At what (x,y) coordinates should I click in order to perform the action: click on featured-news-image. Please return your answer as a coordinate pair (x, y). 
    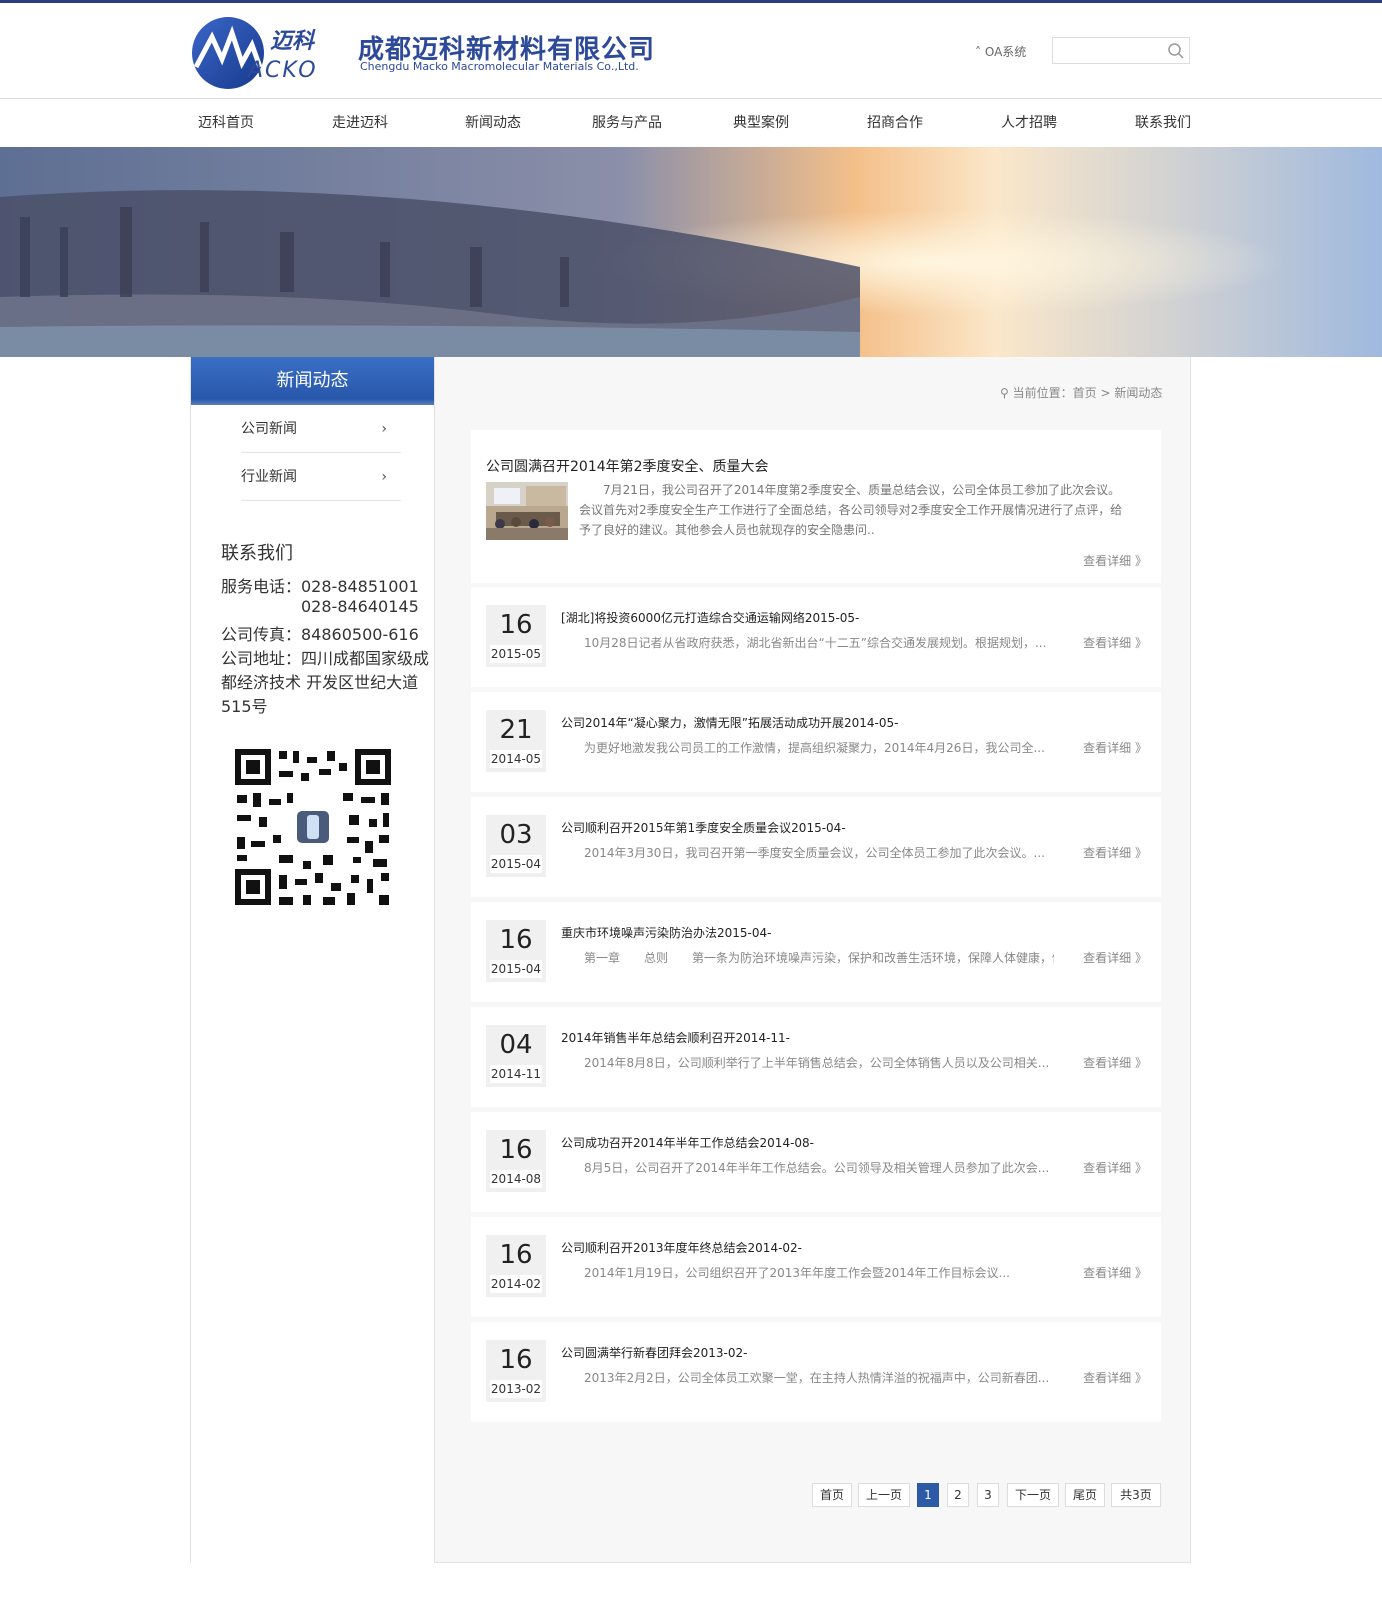
    Looking at the image, I should click on (527, 511).